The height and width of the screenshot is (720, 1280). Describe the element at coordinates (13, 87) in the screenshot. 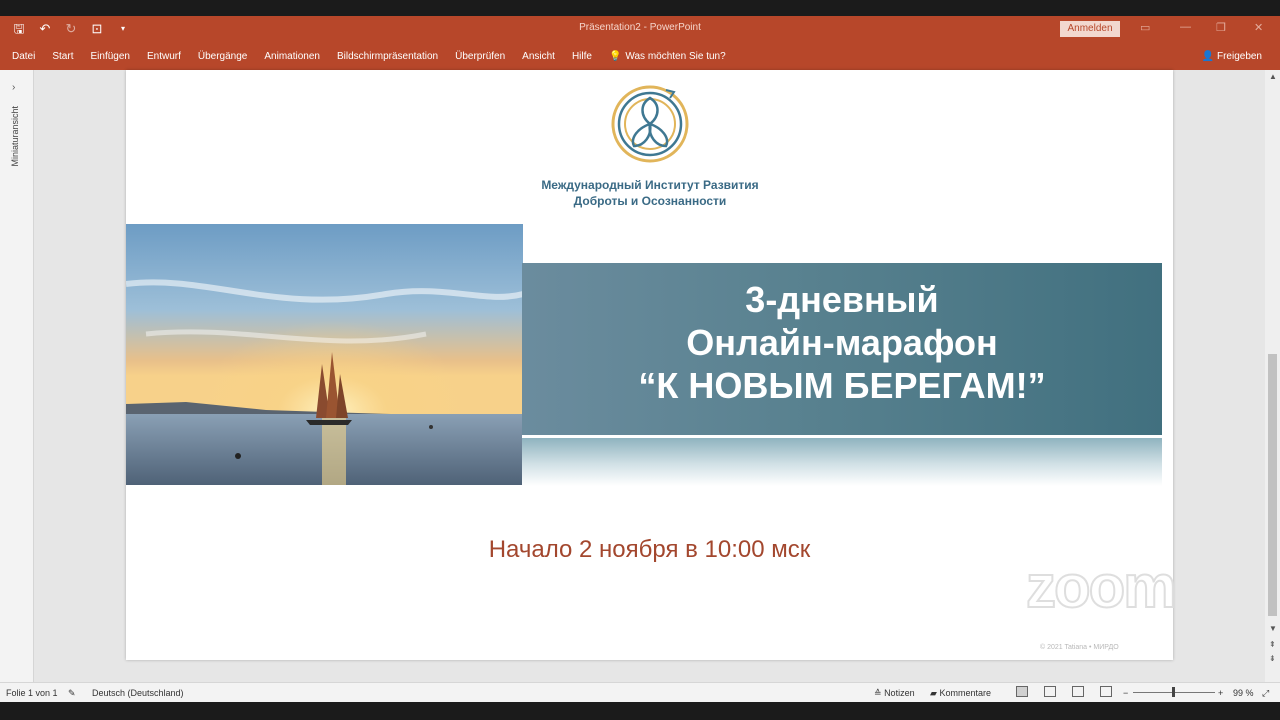

I see `expand-arrow-icon: ›` at that location.